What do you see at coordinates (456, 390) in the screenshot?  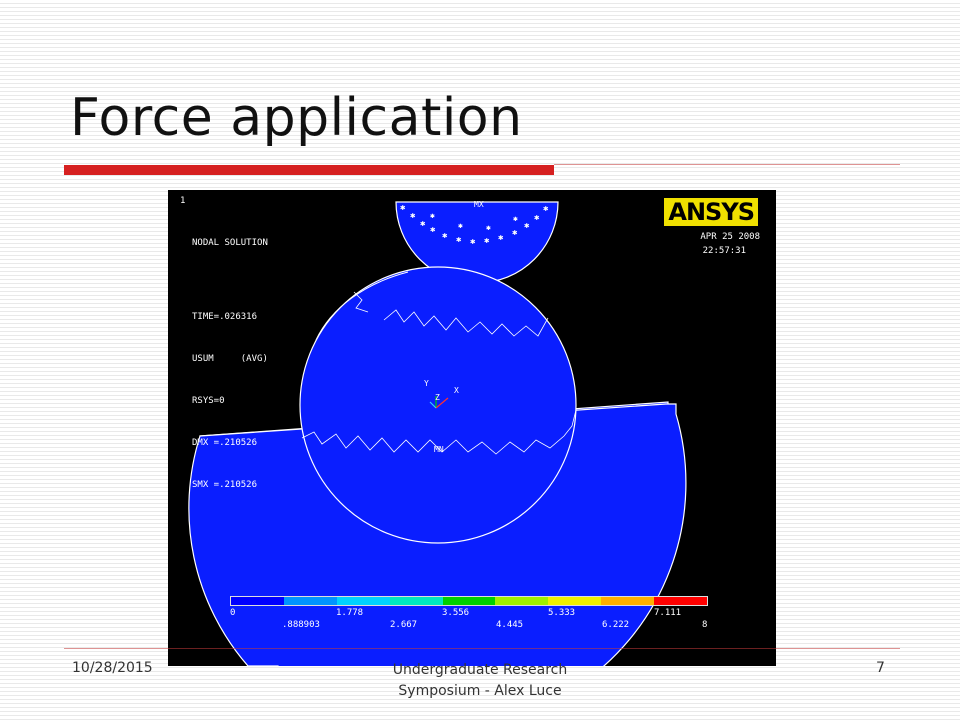 I see `axis-x-label: X` at bounding box center [456, 390].